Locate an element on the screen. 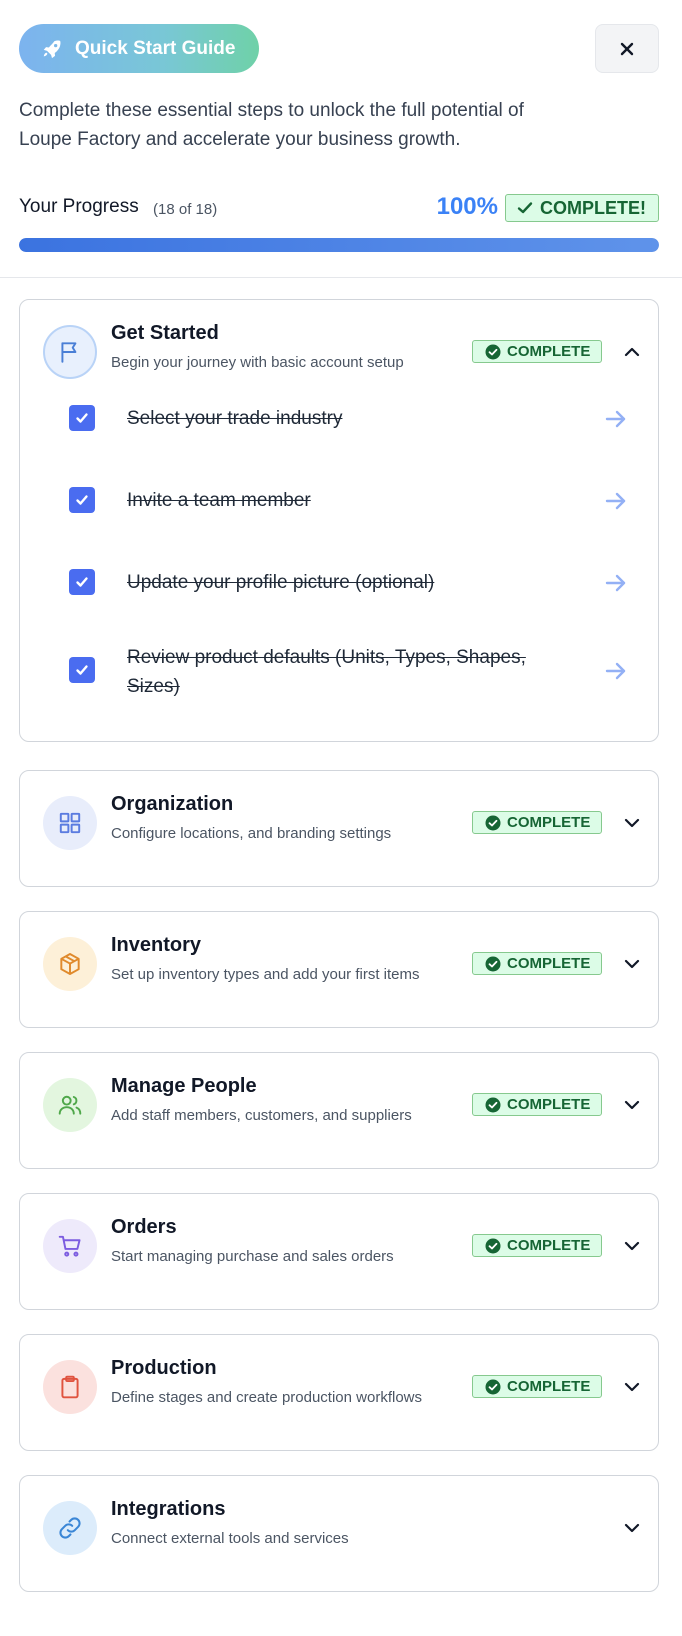 Image resolution: width=682 pixels, height=1636 pixels. progress-percent: 100% is located at coordinates (467, 206).